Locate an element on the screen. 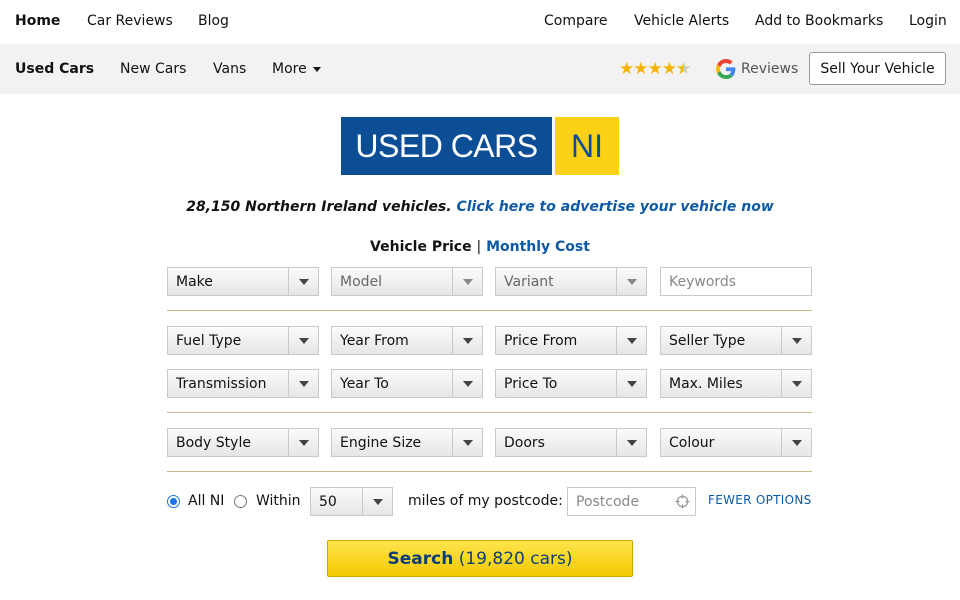 Image resolution: width=960 pixels, height=600 pixels. vehicle-price-option: Vehicle Price is located at coordinates (421, 247).